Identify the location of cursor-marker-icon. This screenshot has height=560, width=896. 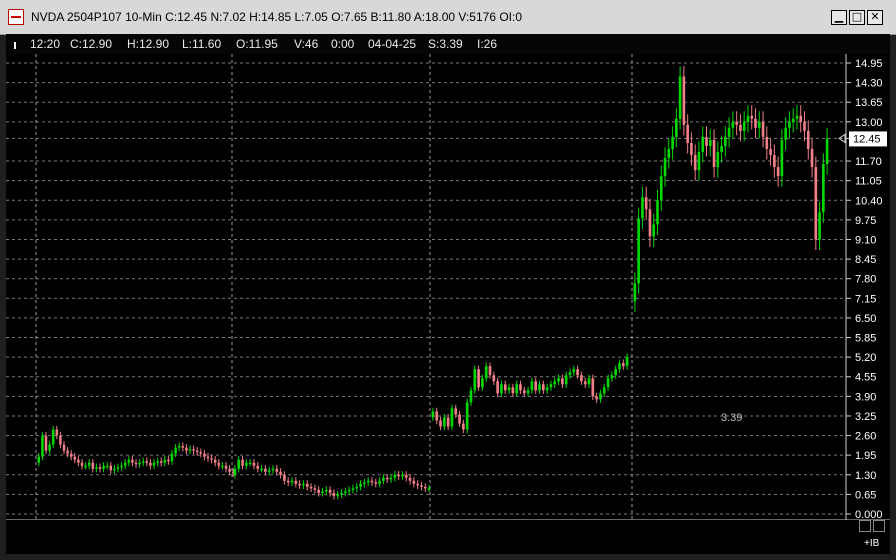
(15, 45).